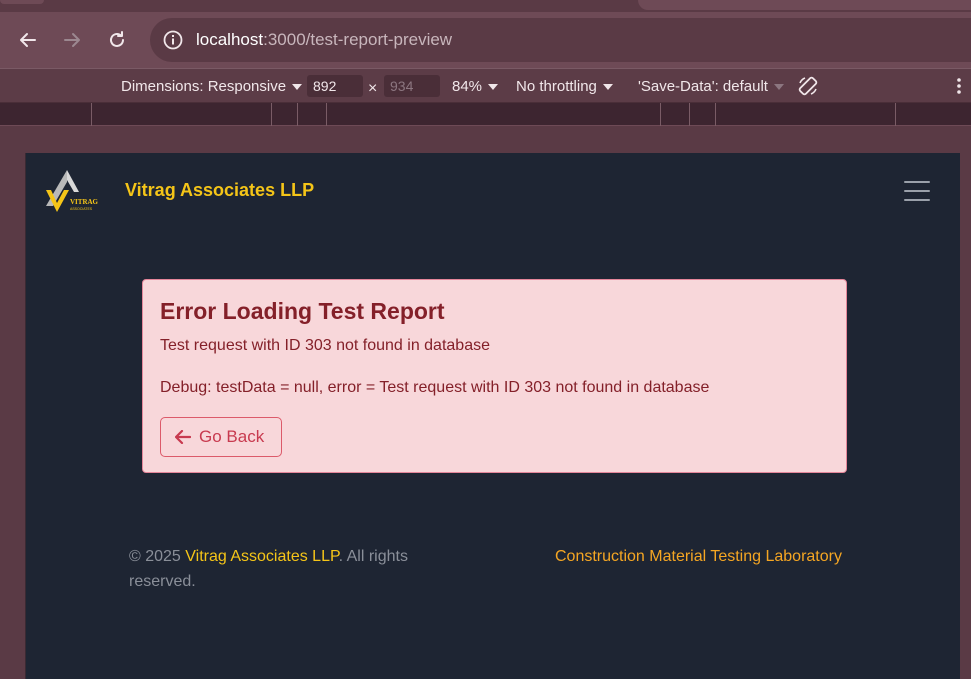 This screenshot has width=971, height=679. I want to click on media-query-ruler, so click(485, 114).